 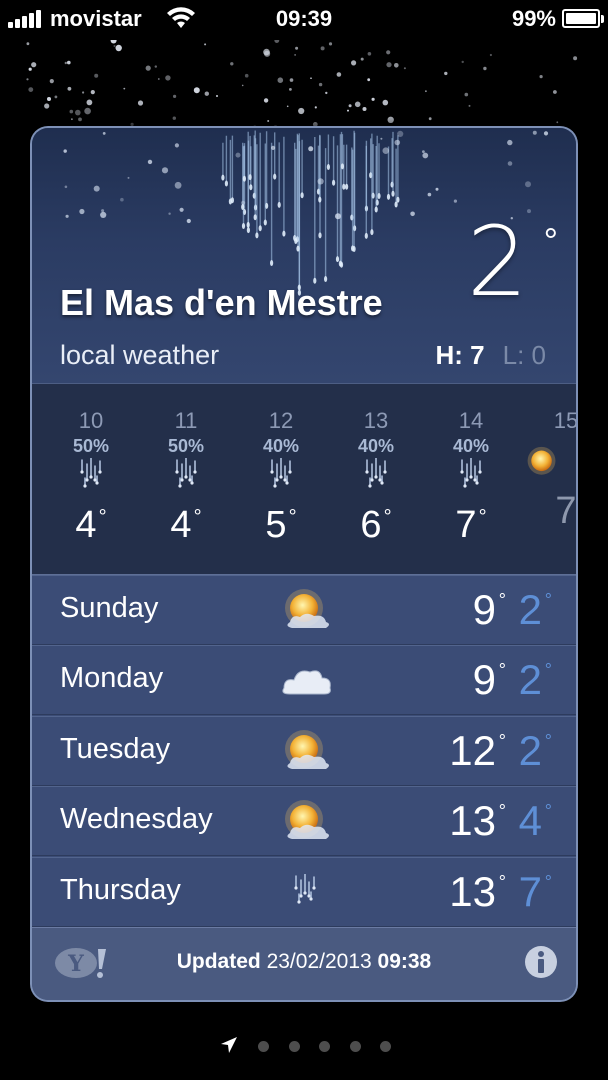 I want to click on high-low: H: 7 L: 0, so click(x=491, y=355).